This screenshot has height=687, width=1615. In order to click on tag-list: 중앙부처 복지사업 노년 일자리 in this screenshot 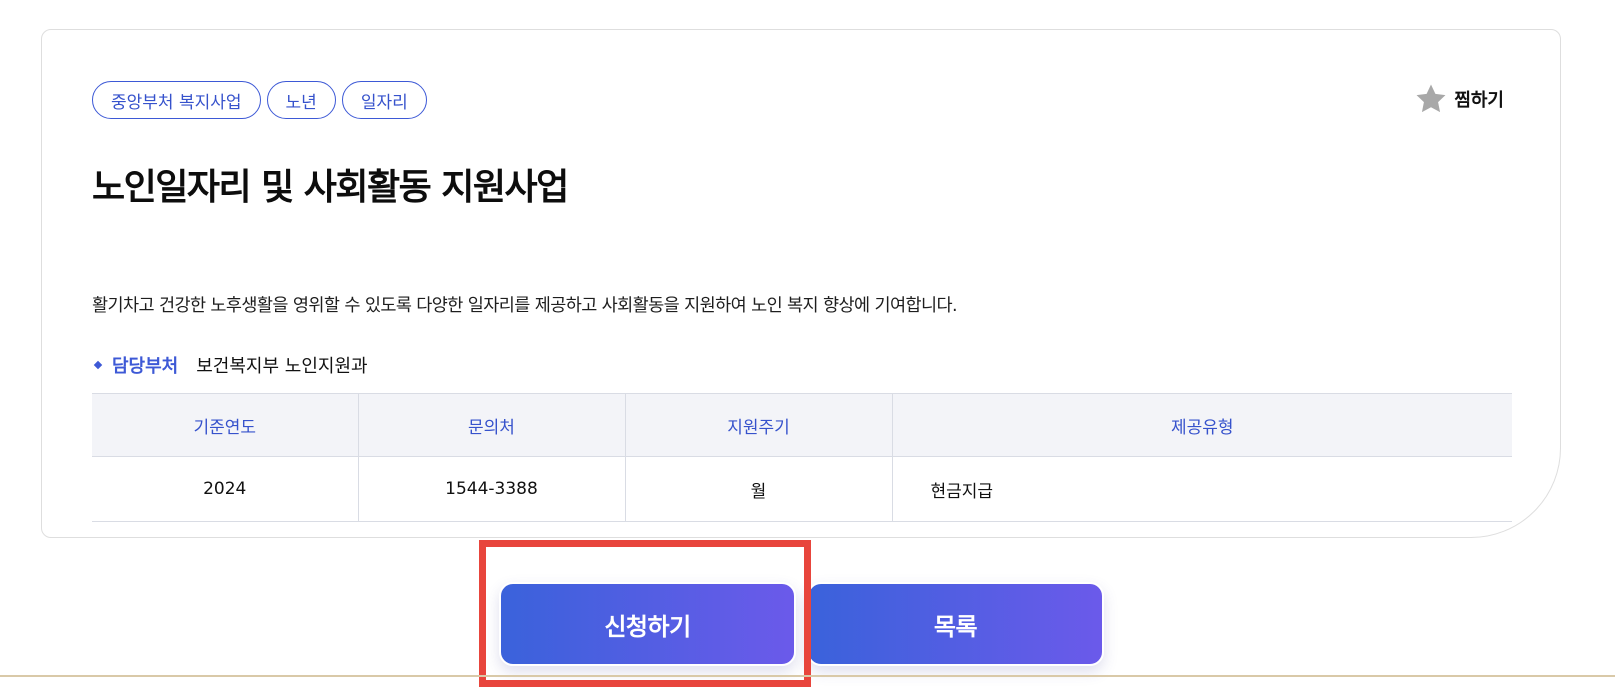, I will do `click(259, 100)`.